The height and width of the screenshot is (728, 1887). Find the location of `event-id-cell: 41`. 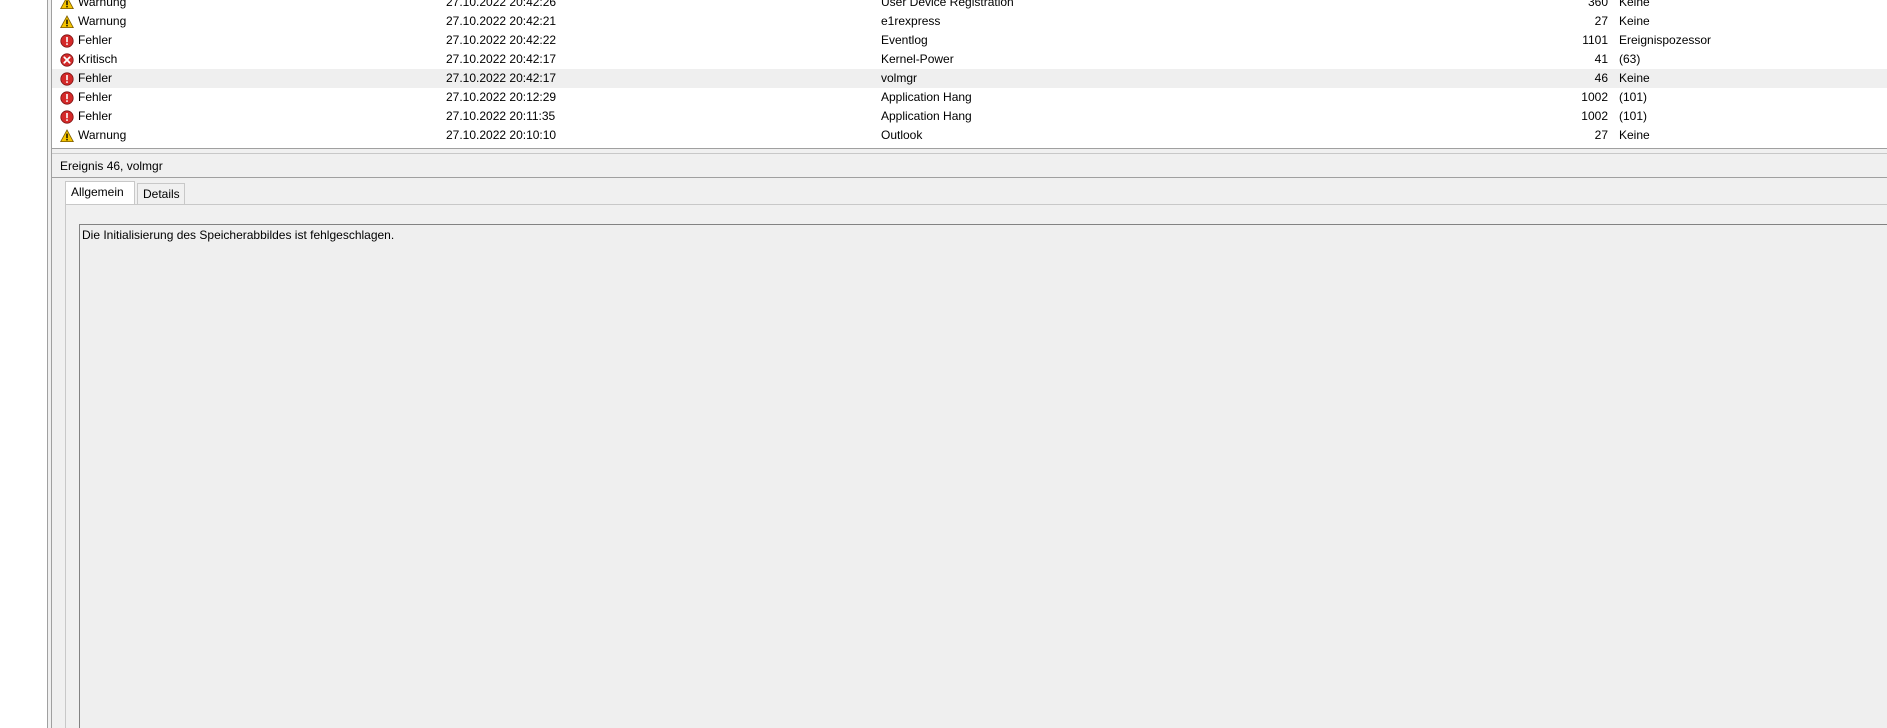

event-id-cell: 41 is located at coordinates (1601, 59).